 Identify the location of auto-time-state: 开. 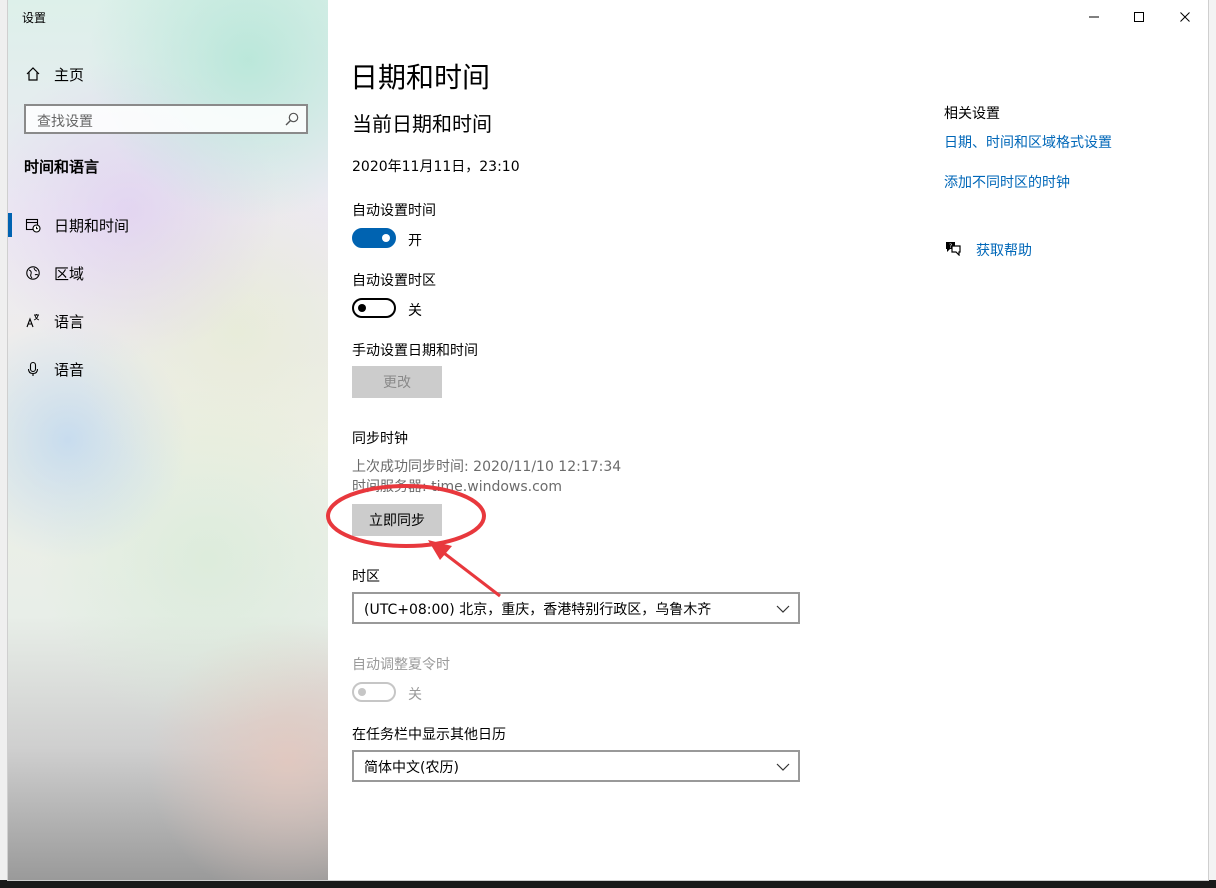
(415, 241).